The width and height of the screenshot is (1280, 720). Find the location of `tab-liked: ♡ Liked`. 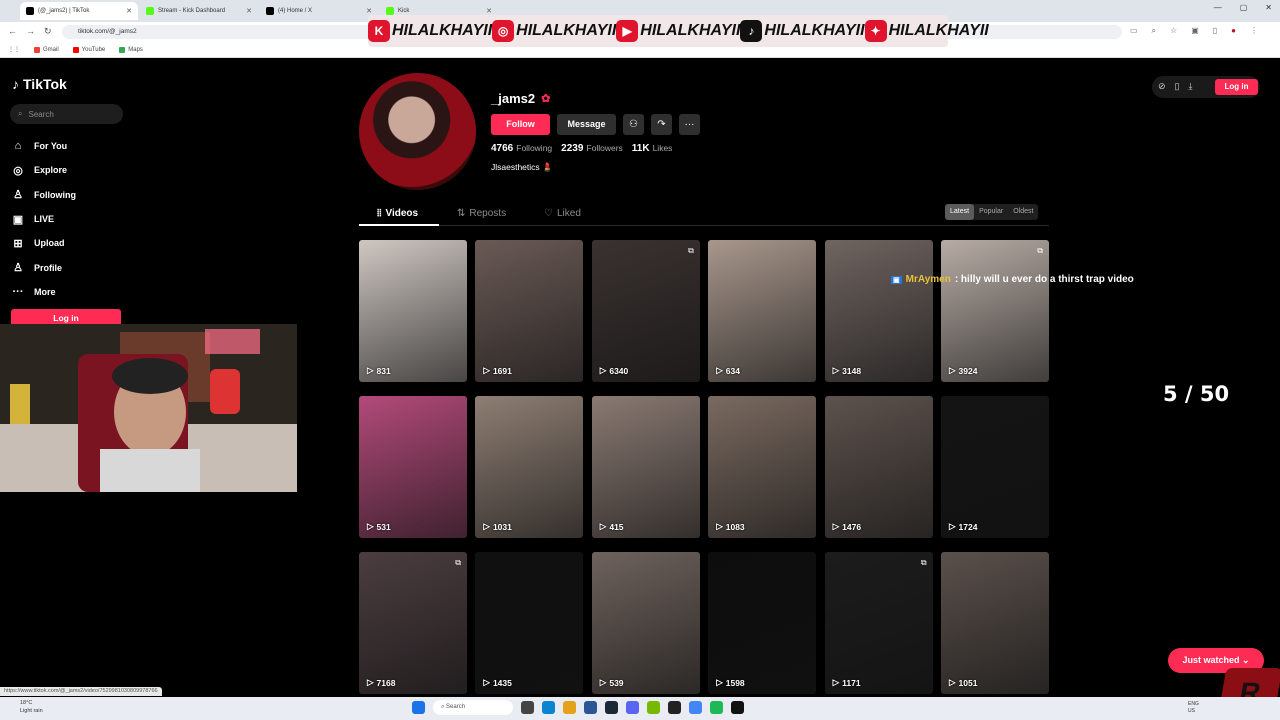

tab-liked: ♡ Liked is located at coordinates (562, 213).